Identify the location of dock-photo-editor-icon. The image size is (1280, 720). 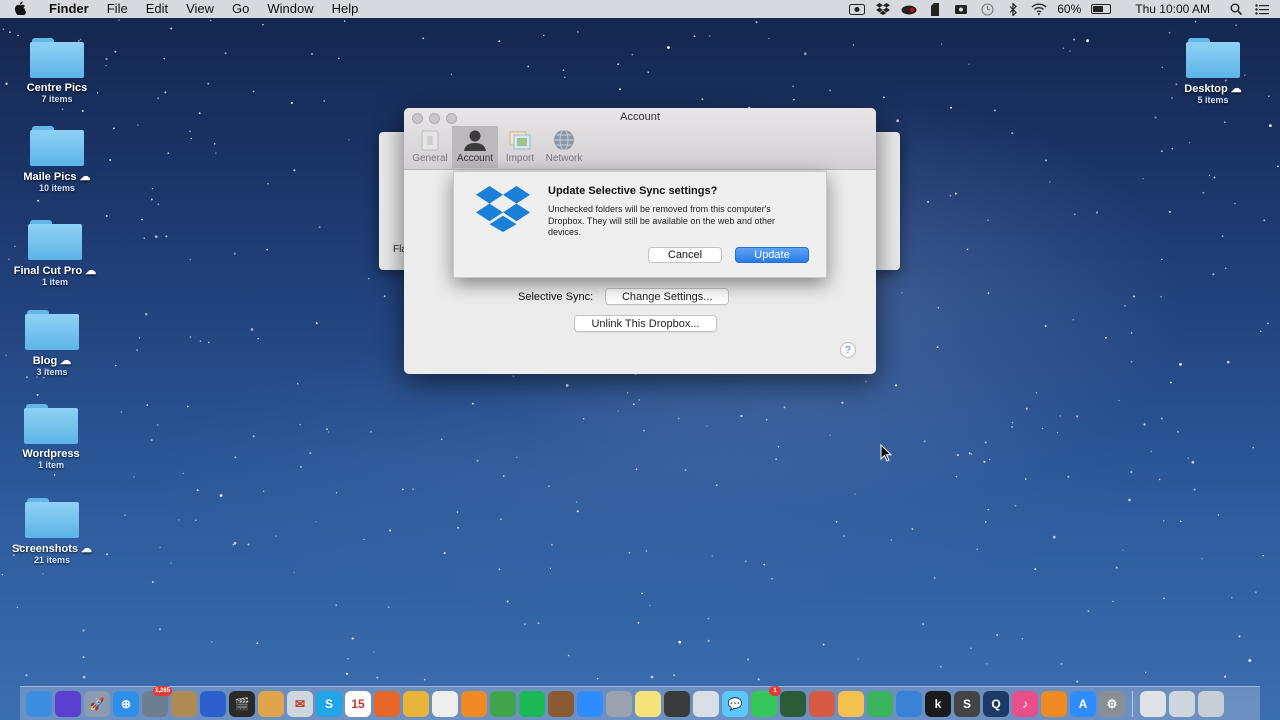
(822, 703).